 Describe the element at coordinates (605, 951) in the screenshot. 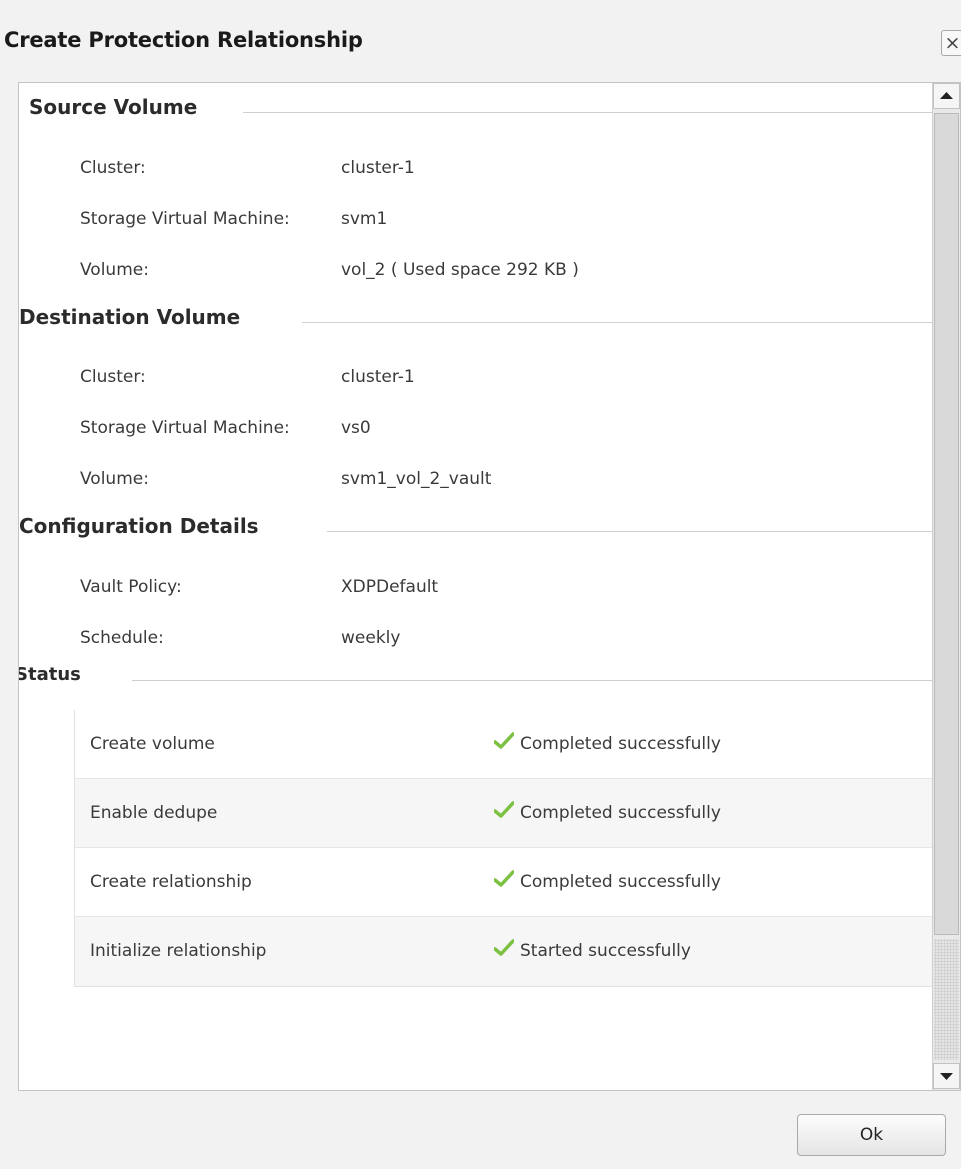

I see `status-result-text: Started successfully` at that location.